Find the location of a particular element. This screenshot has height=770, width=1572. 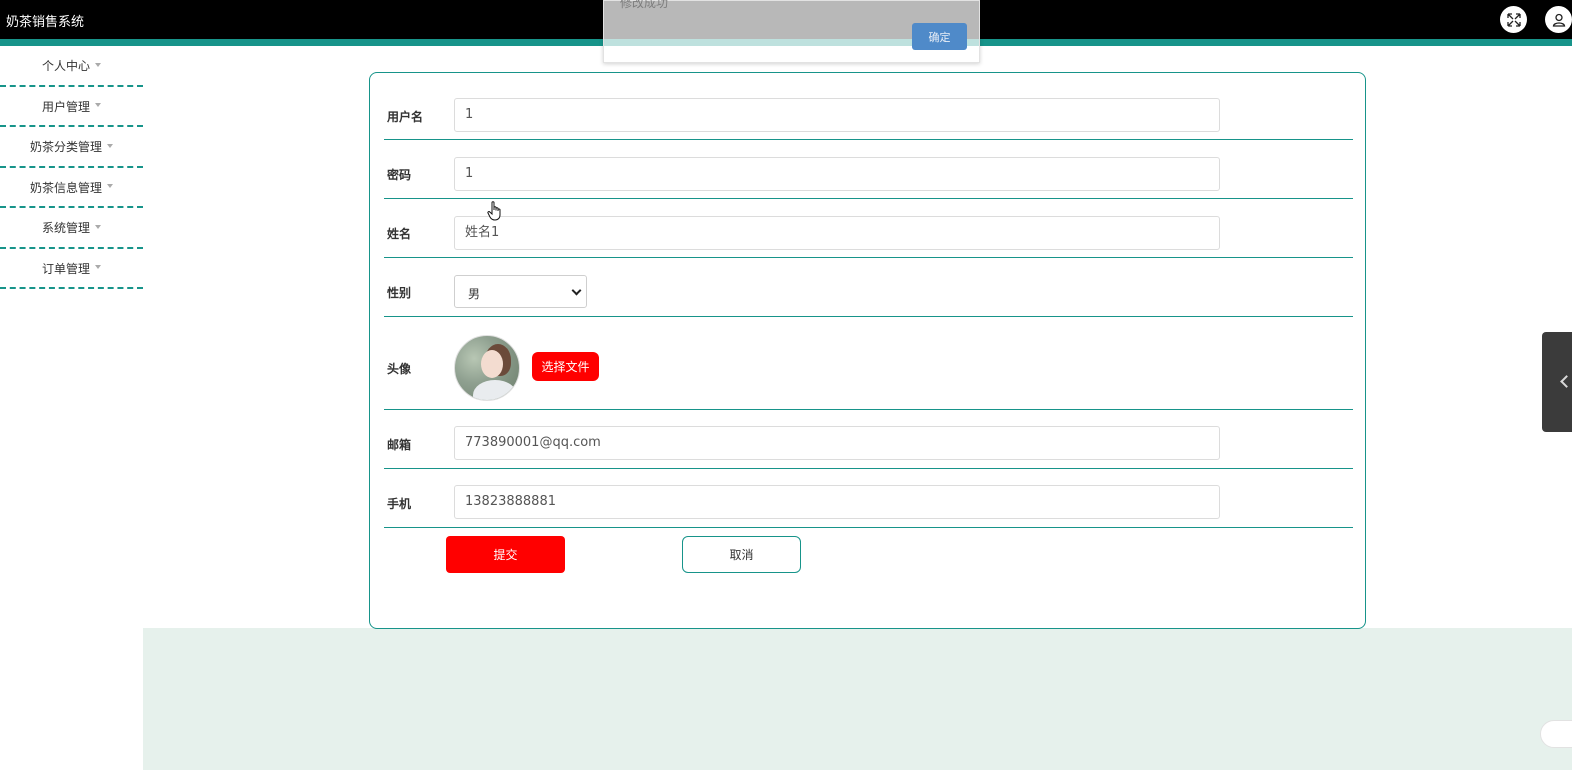

form-row-phone: 手机 13823888881 is located at coordinates (868, 498).